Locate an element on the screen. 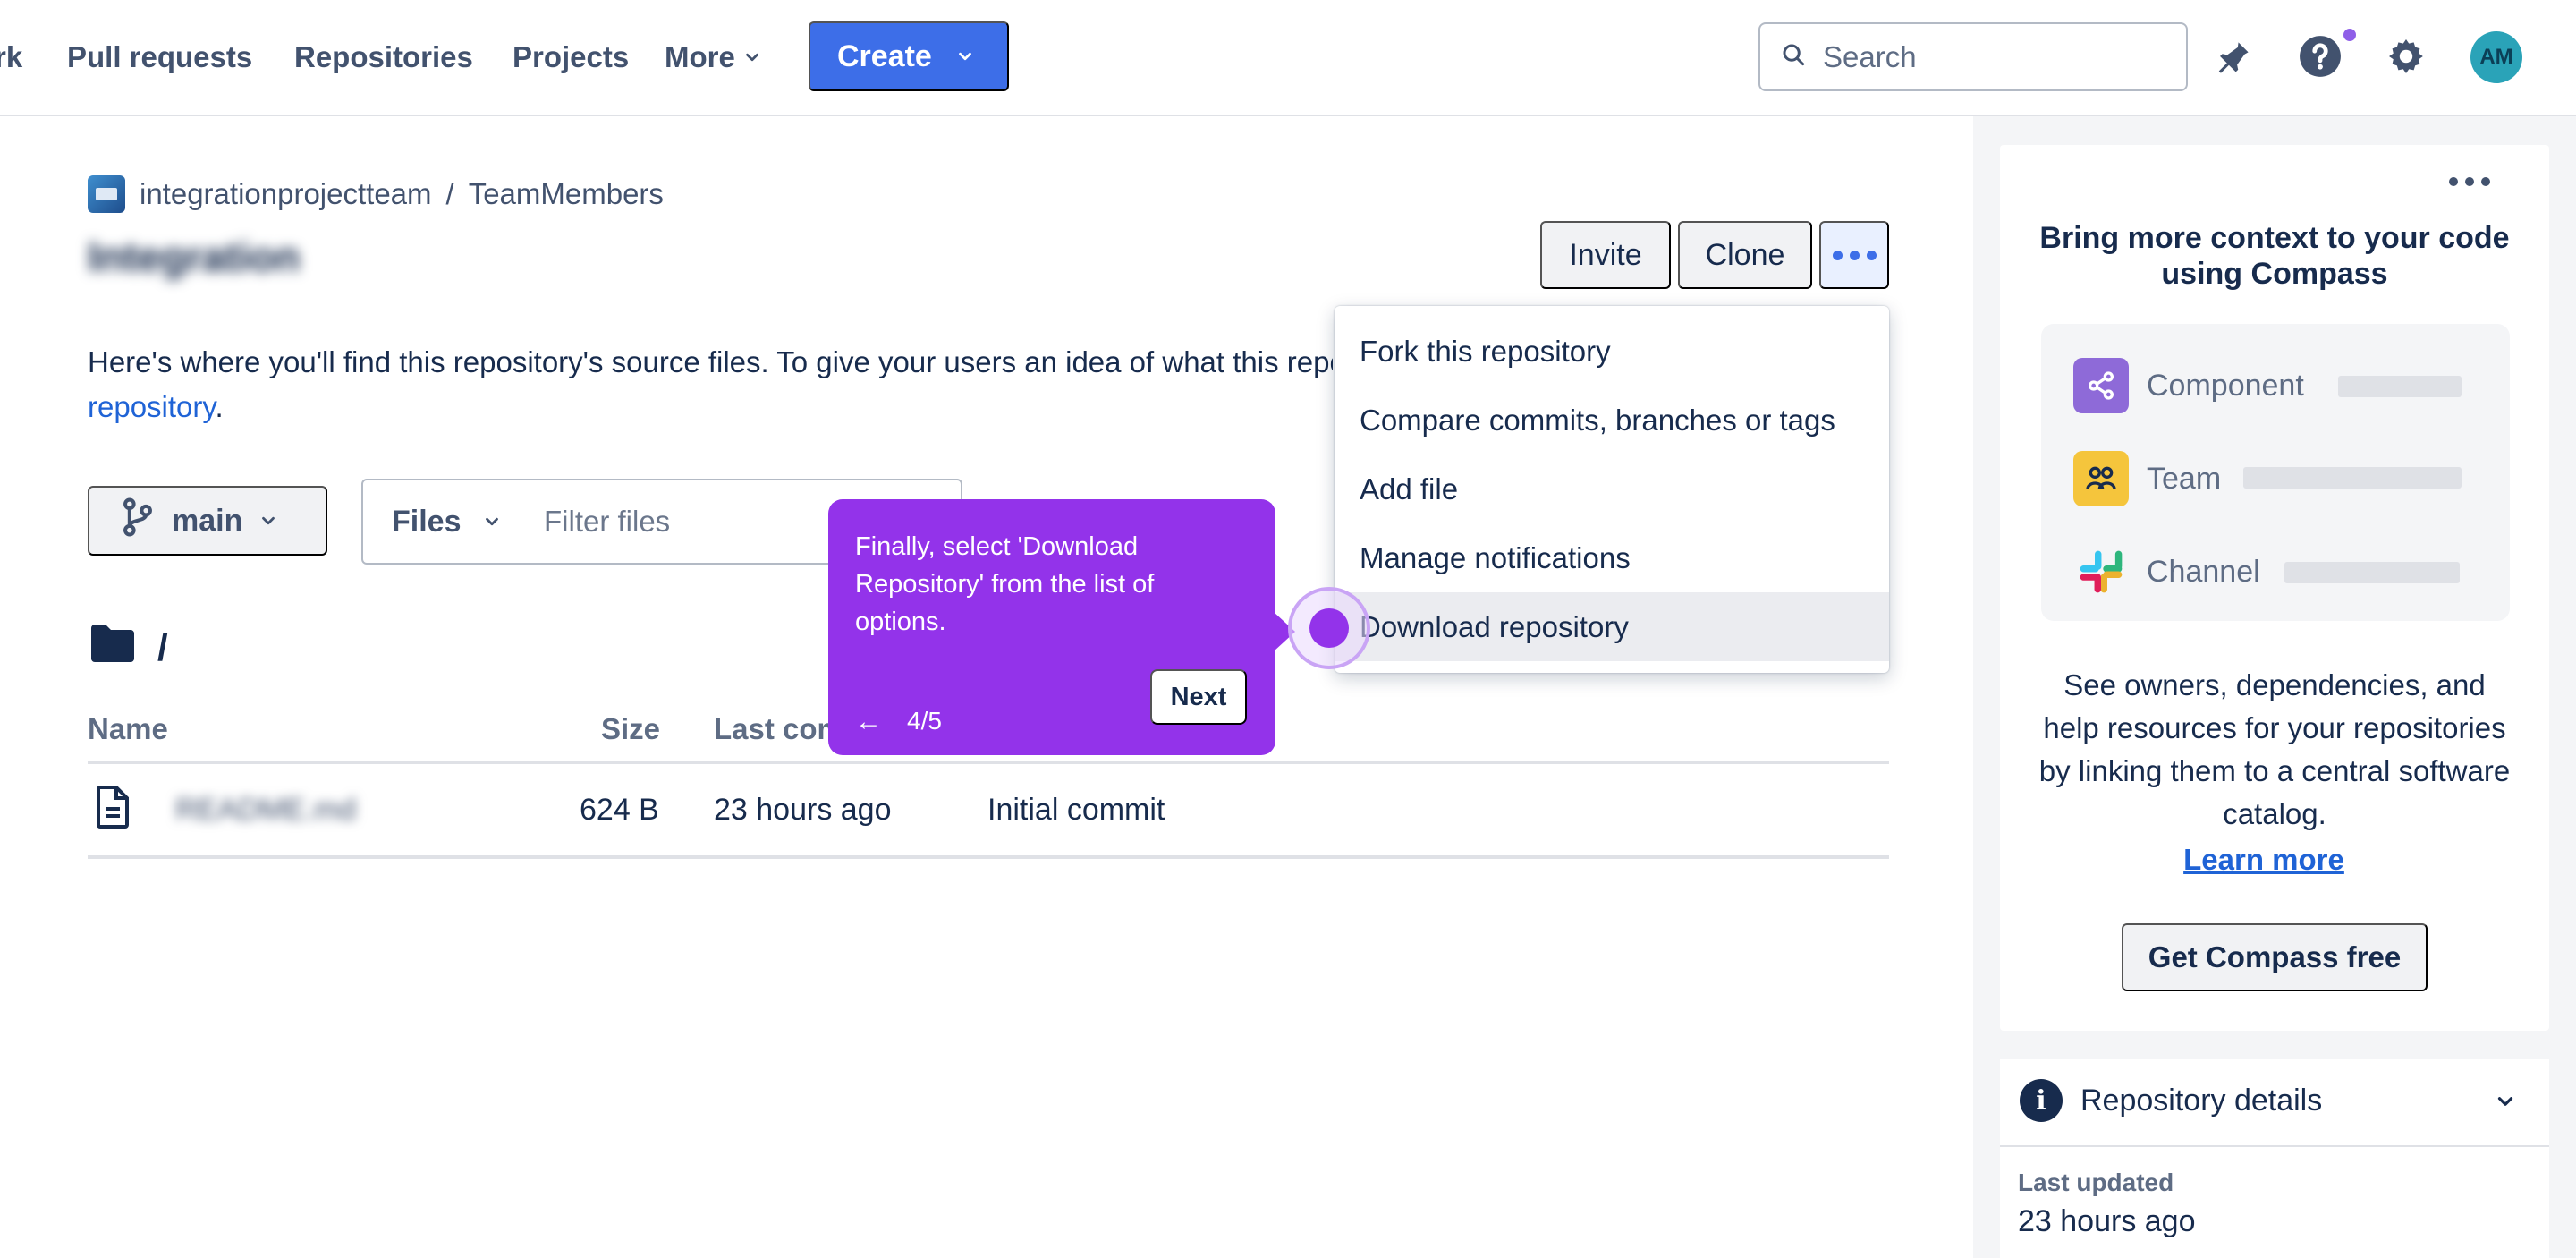 The width and height of the screenshot is (2576, 1258). nav-item-projects: Projects is located at coordinates (571, 57).